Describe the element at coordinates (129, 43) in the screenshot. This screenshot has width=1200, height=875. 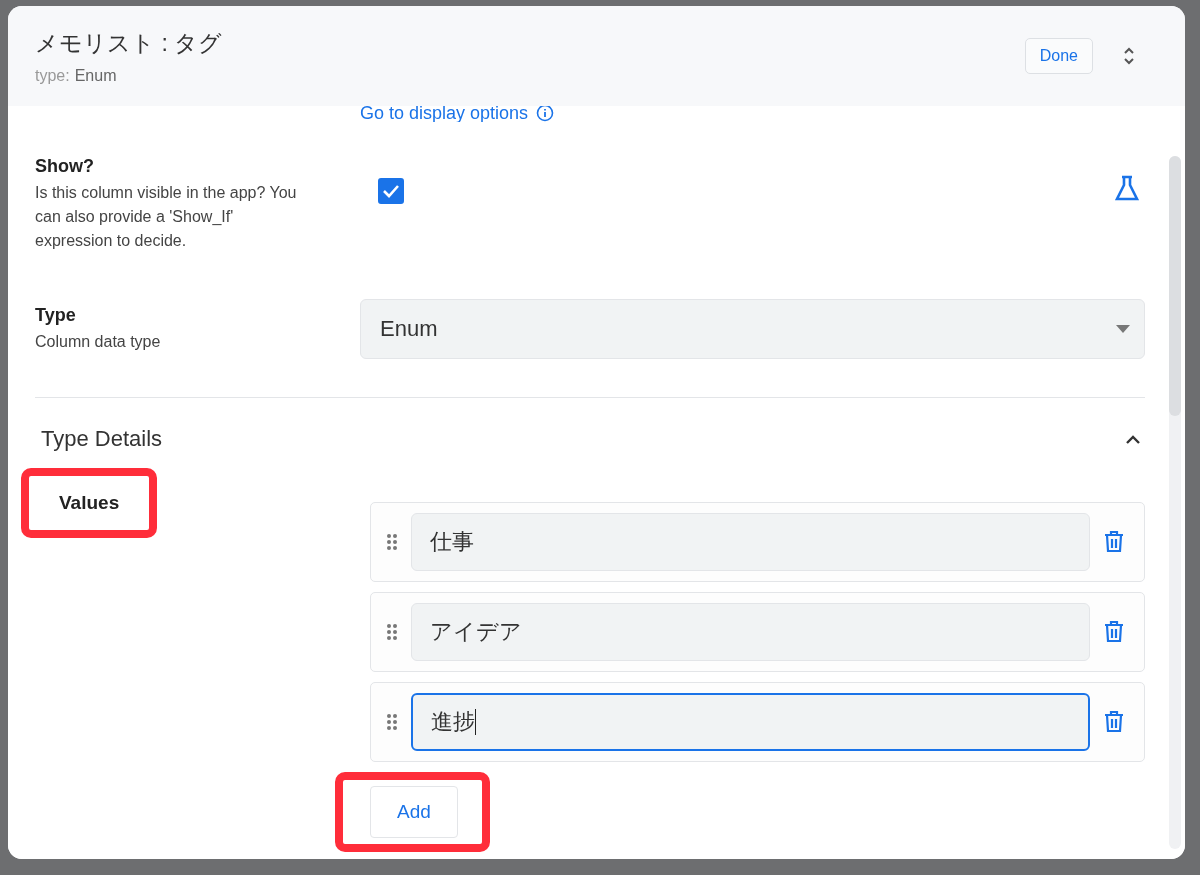
I see `dialog-title: メモリスト : タグ` at that location.